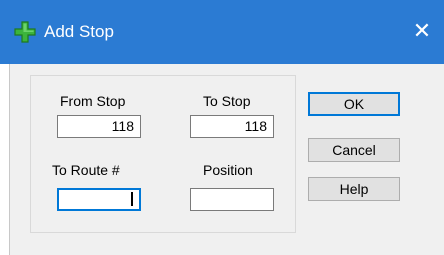 The image size is (444, 255). What do you see at coordinates (232, 199) in the screenshot?
I see `position-input` at bounding box center [232, 199].